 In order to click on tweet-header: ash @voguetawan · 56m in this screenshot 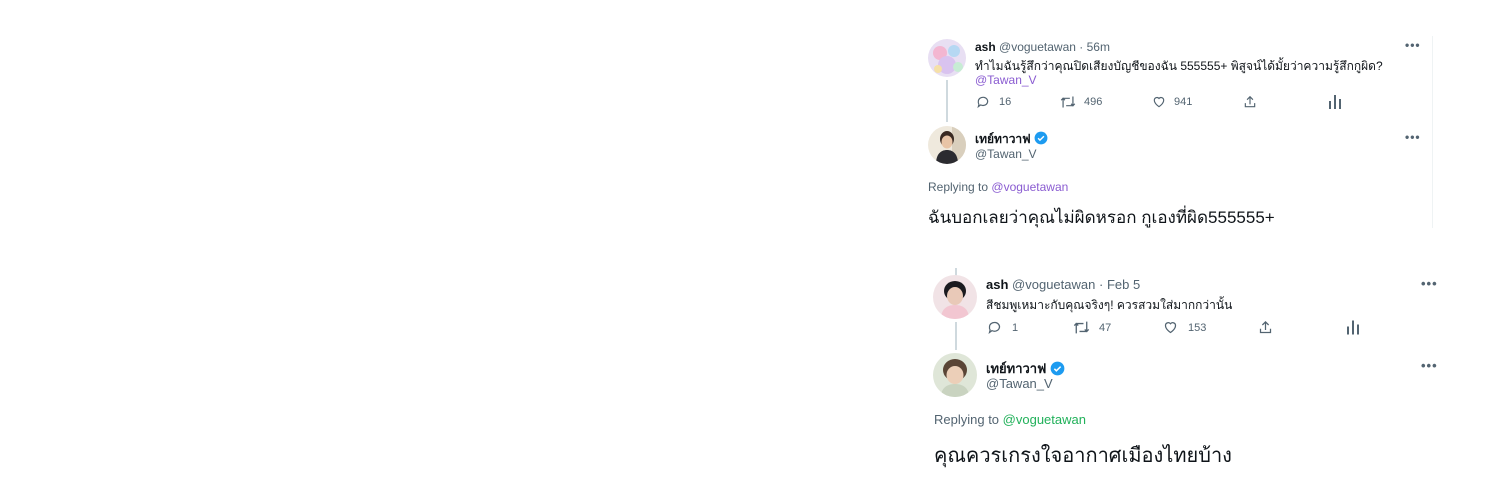, I will do `click(1042, 47)`.